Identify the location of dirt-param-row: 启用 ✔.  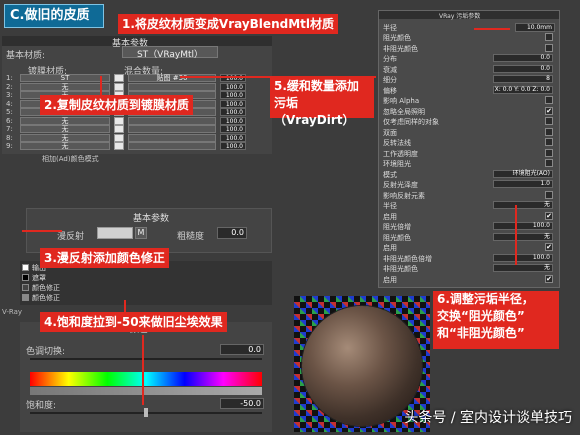
(470, 247).